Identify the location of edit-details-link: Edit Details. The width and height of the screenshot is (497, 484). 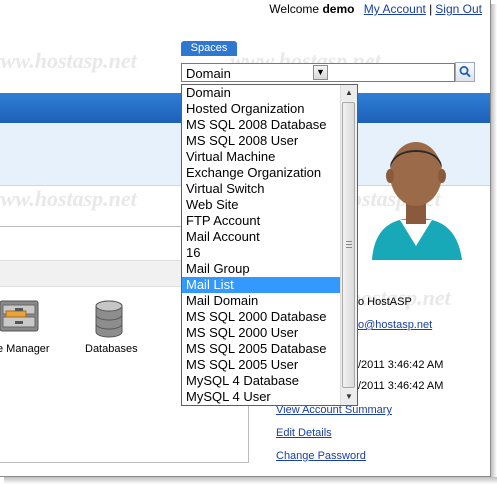
(304, 433).